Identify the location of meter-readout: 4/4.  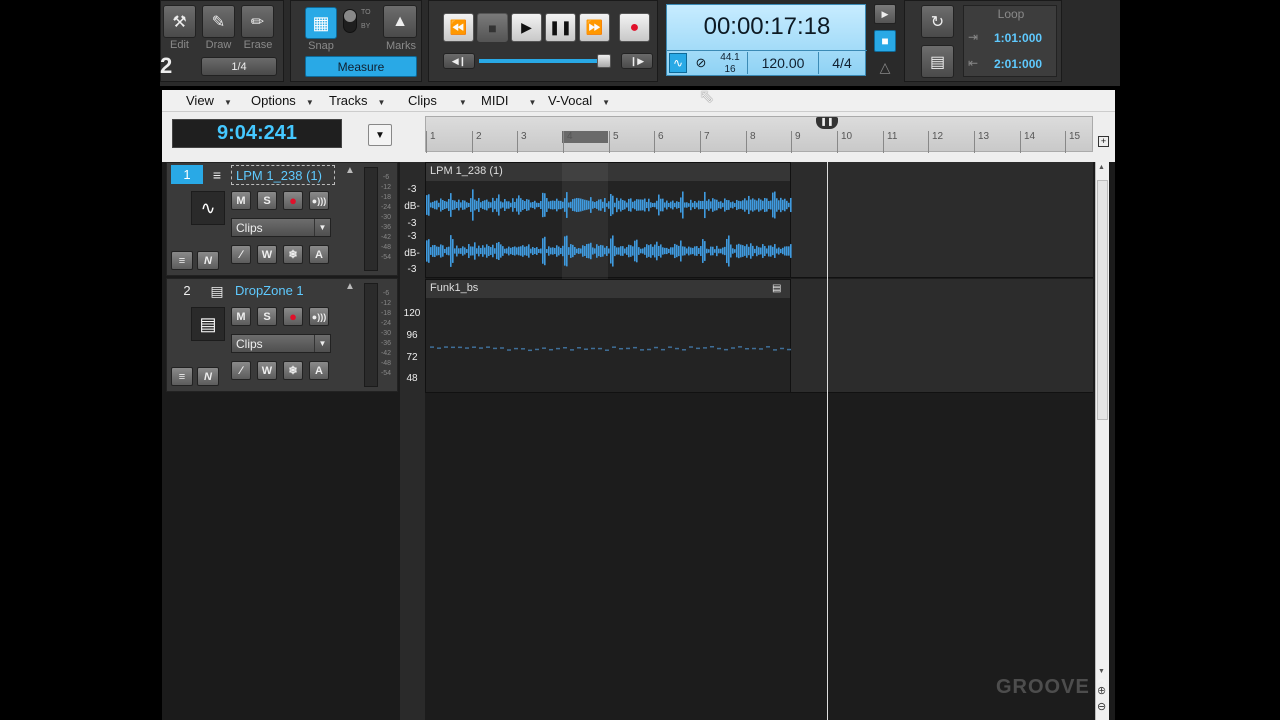
(842, 63).